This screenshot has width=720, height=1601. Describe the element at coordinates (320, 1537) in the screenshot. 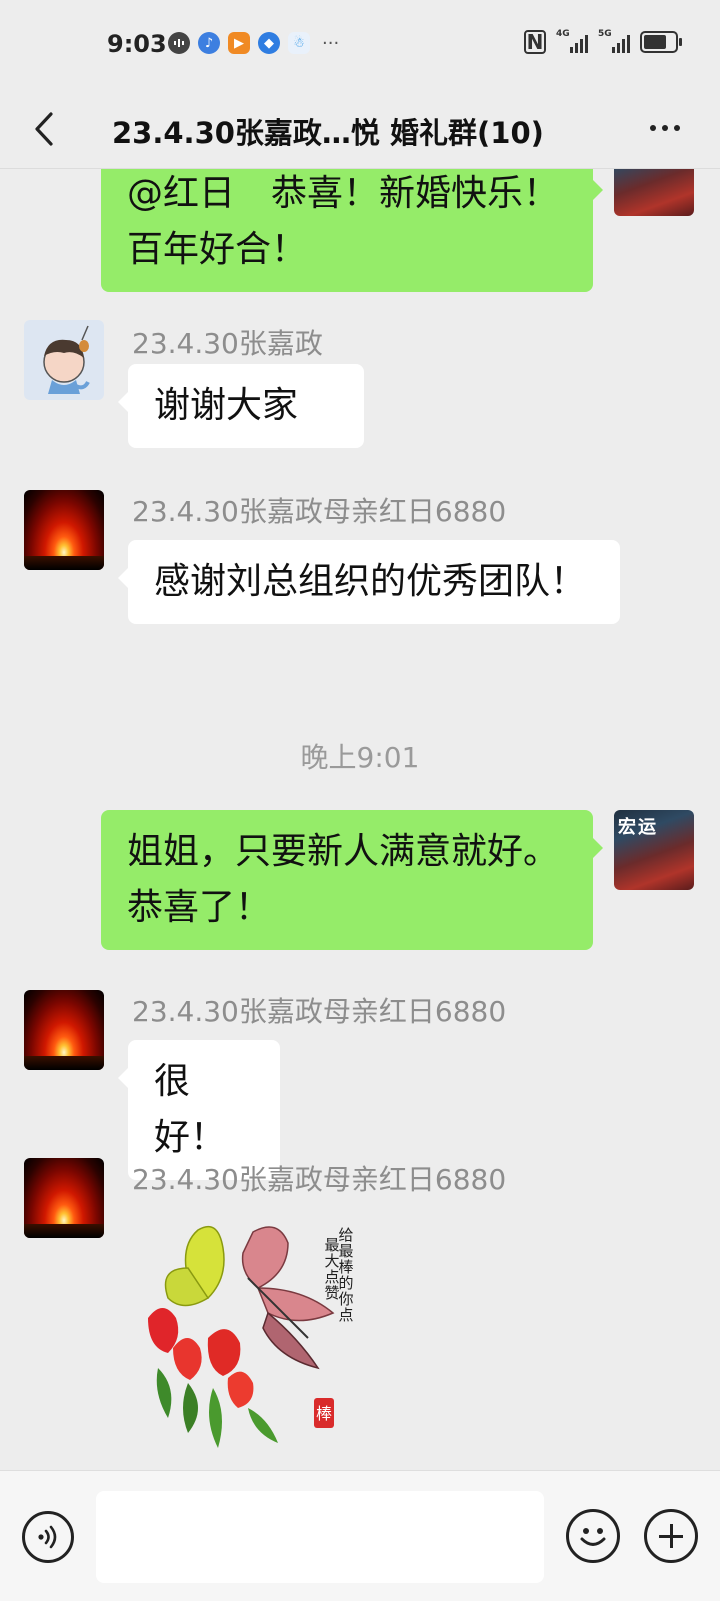

I see `message-input` at that location.